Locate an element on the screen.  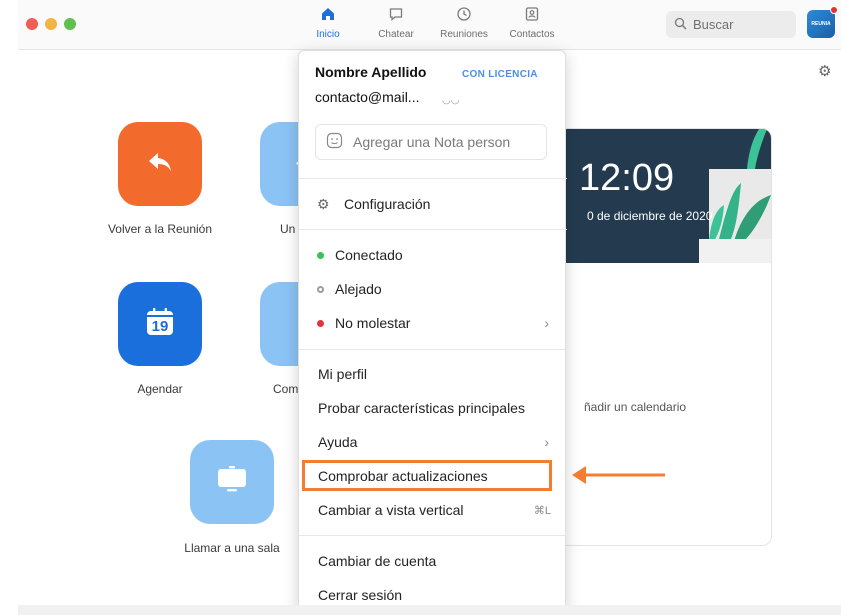
schedule-button: 19 is located at coordinates (160, 324).